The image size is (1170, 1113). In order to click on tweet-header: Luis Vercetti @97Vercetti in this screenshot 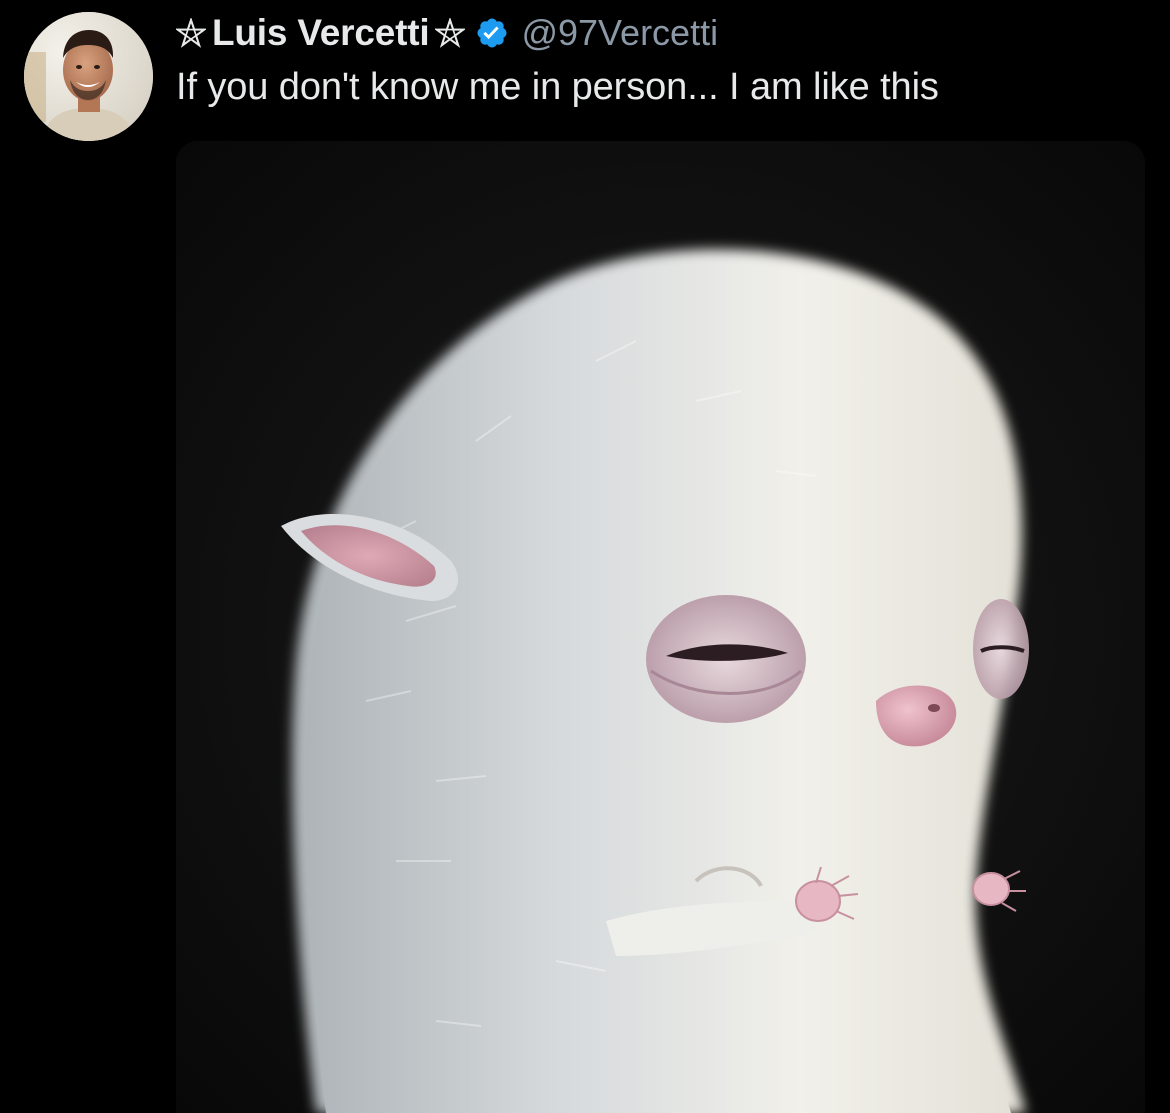, I will do `click(447, 33)`.